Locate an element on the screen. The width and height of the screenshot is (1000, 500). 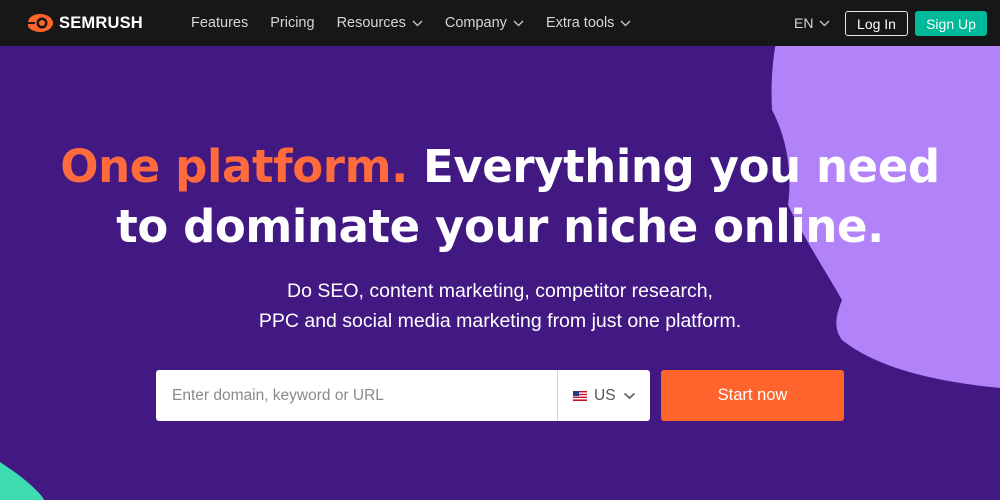
nav-features: Features is located at coordinates (219, 23).